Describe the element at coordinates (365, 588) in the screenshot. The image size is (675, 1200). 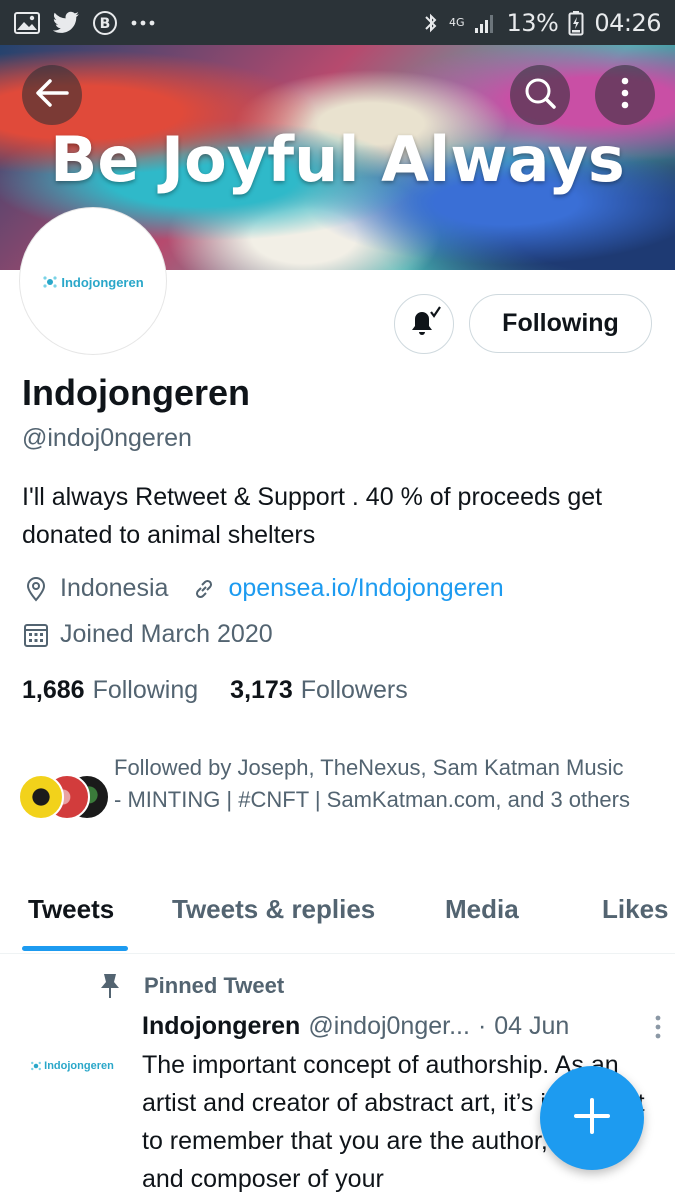
I see `website-link: opensea.io/Indojongeren` at that location.